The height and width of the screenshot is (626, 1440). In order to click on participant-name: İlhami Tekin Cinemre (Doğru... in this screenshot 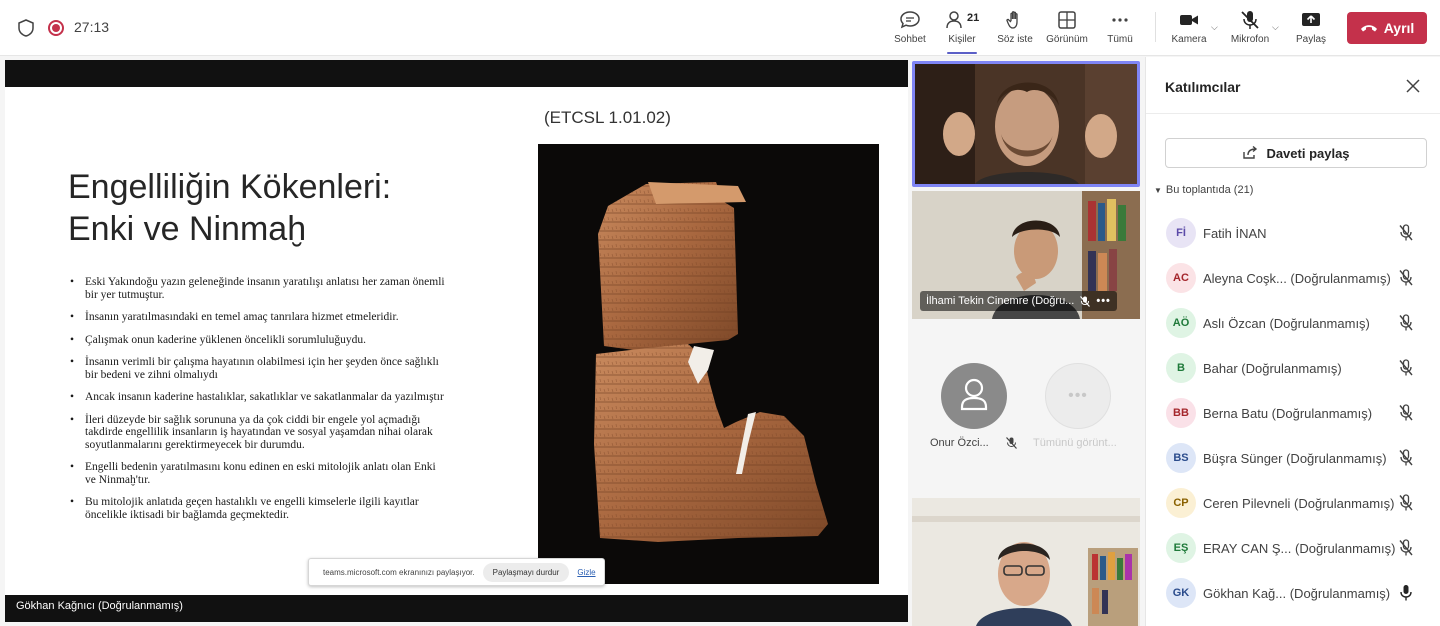, I will do `click(1000, 301)`.